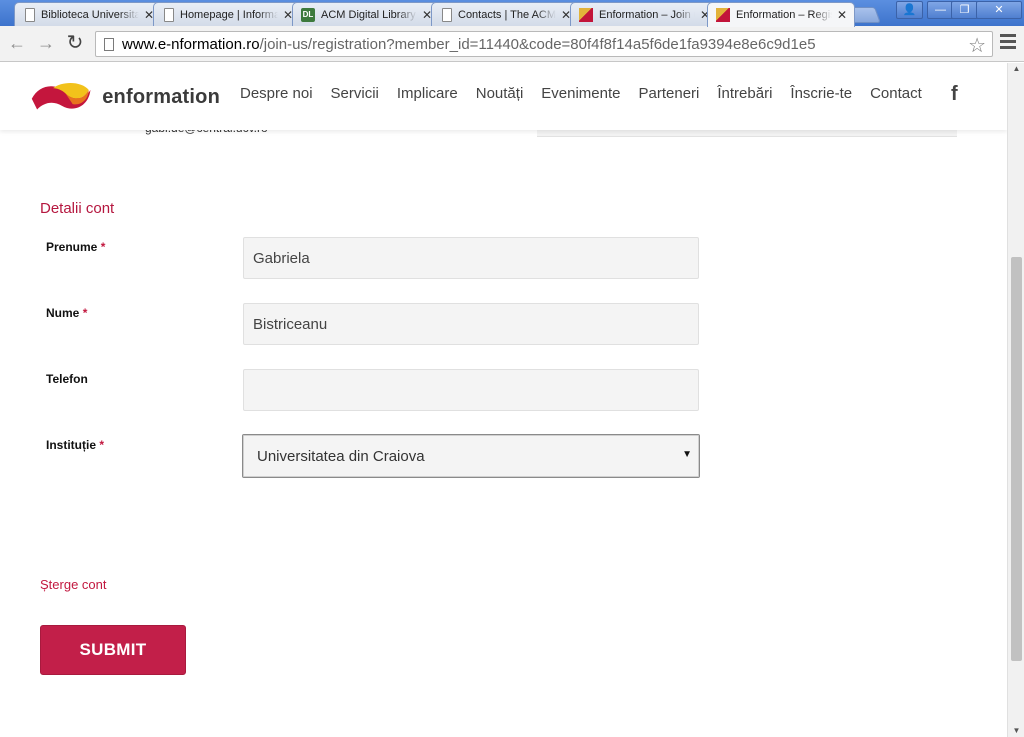  I want to click on first-name-field, so click(471, 258).